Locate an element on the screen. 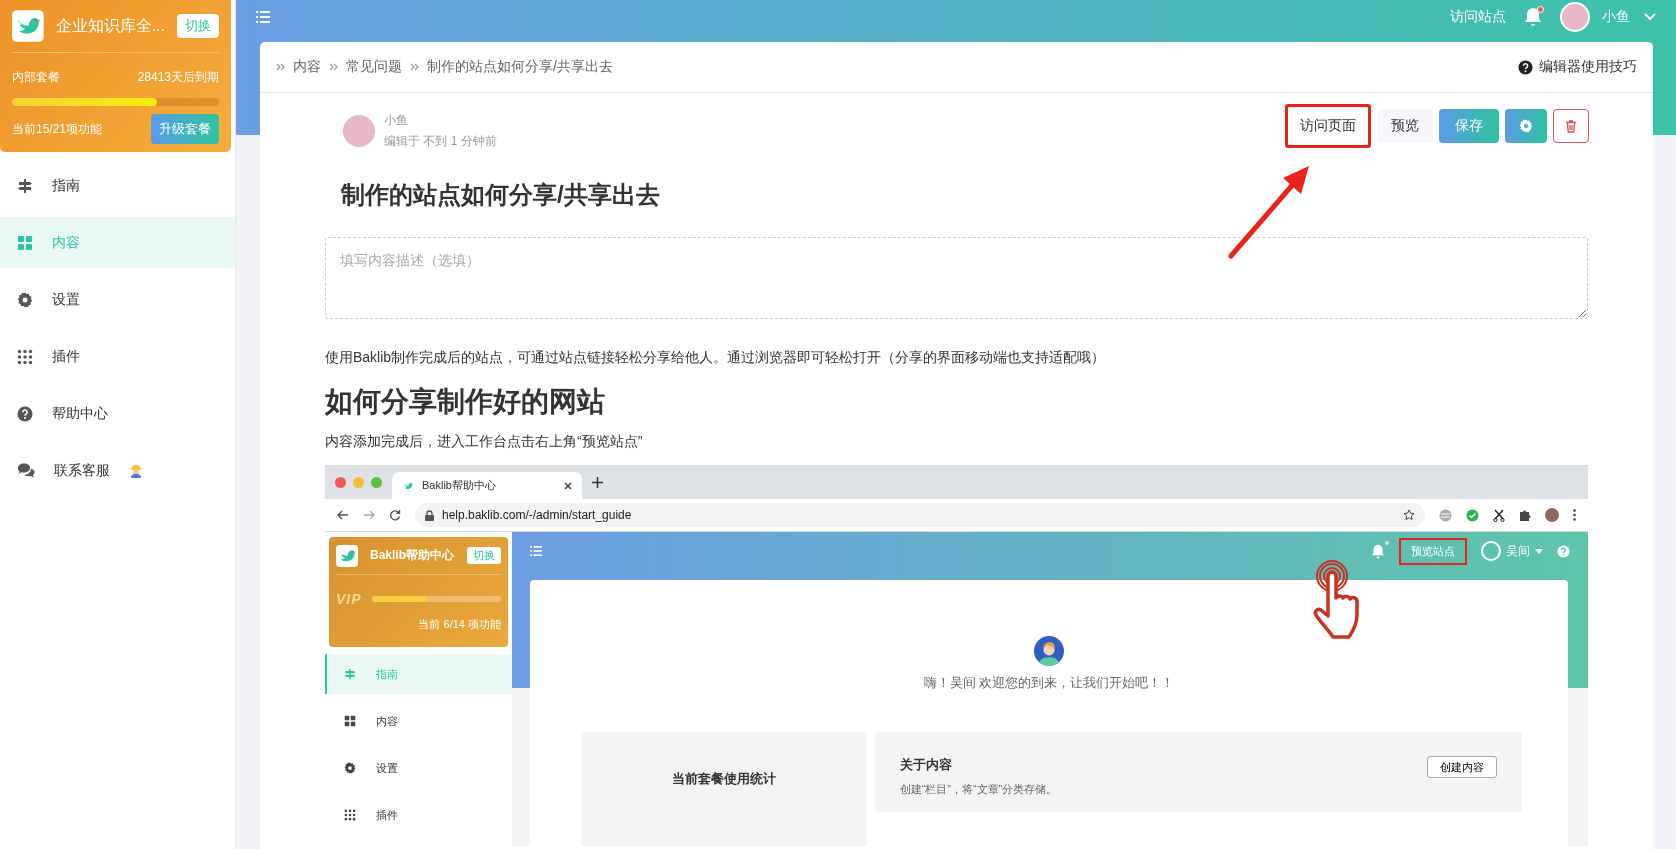  delete-button is located at coordinates (1571, 126).